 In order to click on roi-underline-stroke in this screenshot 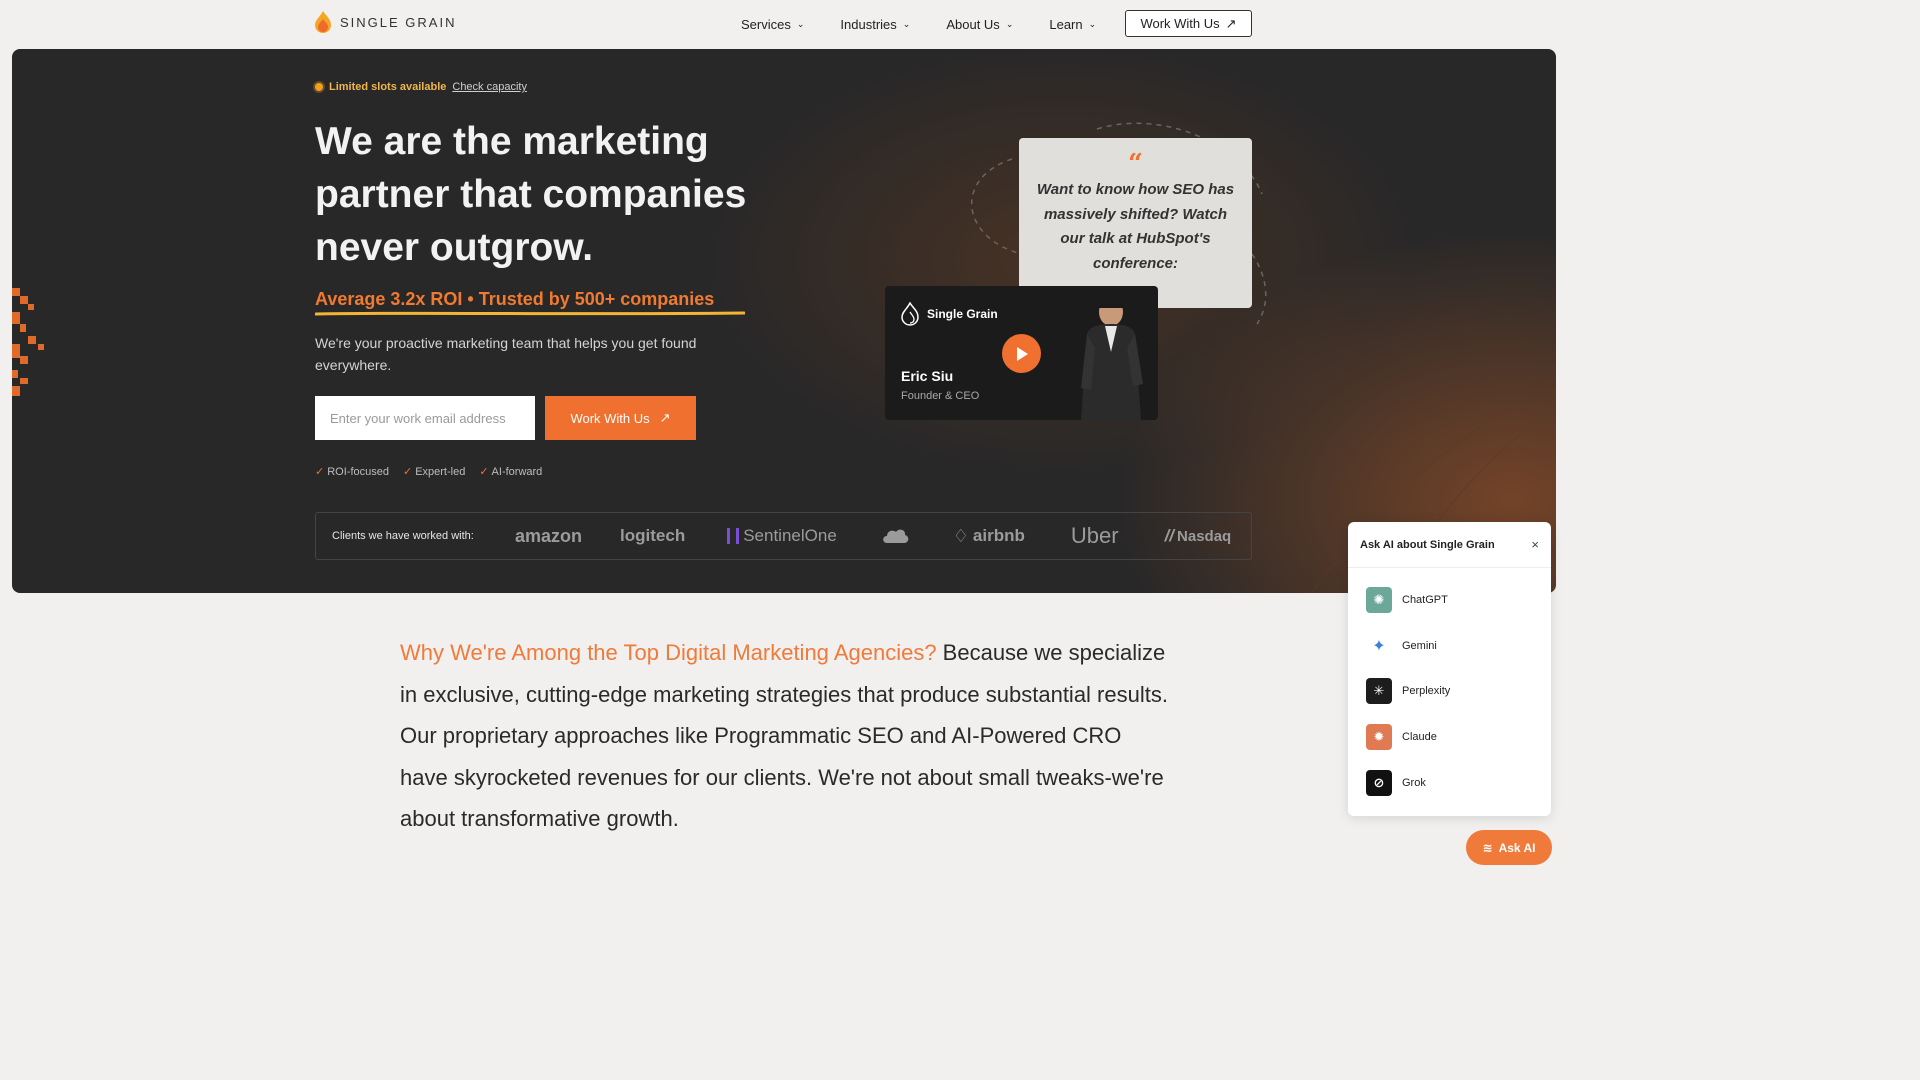, I will do `click(530, 313)`.